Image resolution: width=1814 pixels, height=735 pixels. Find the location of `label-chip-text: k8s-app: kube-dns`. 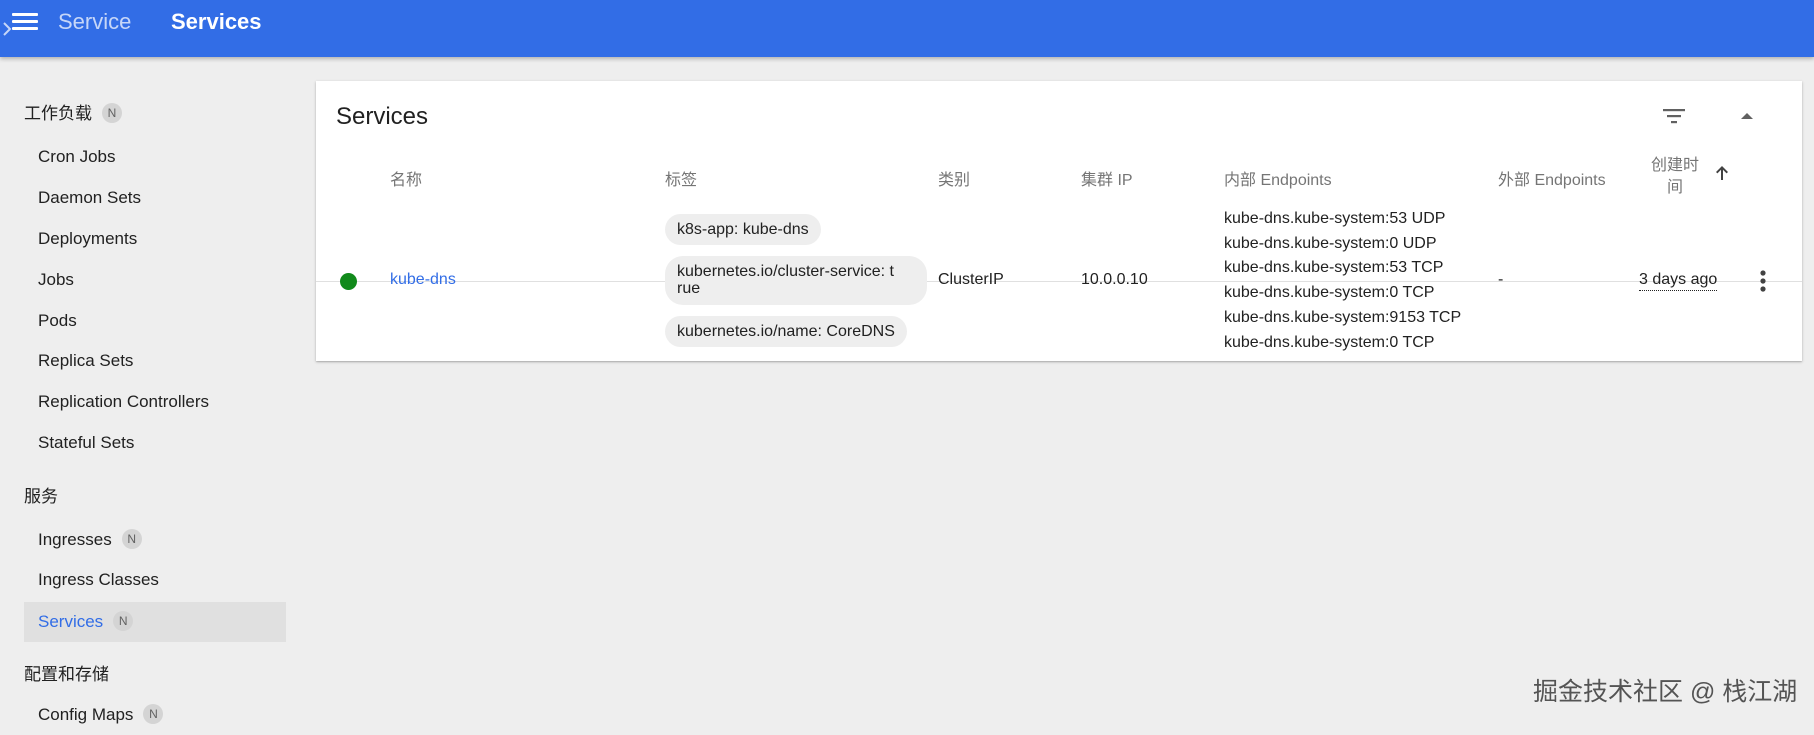

label-chip-text: k8s-app: kube-dns is located at coordinates (743, 229).